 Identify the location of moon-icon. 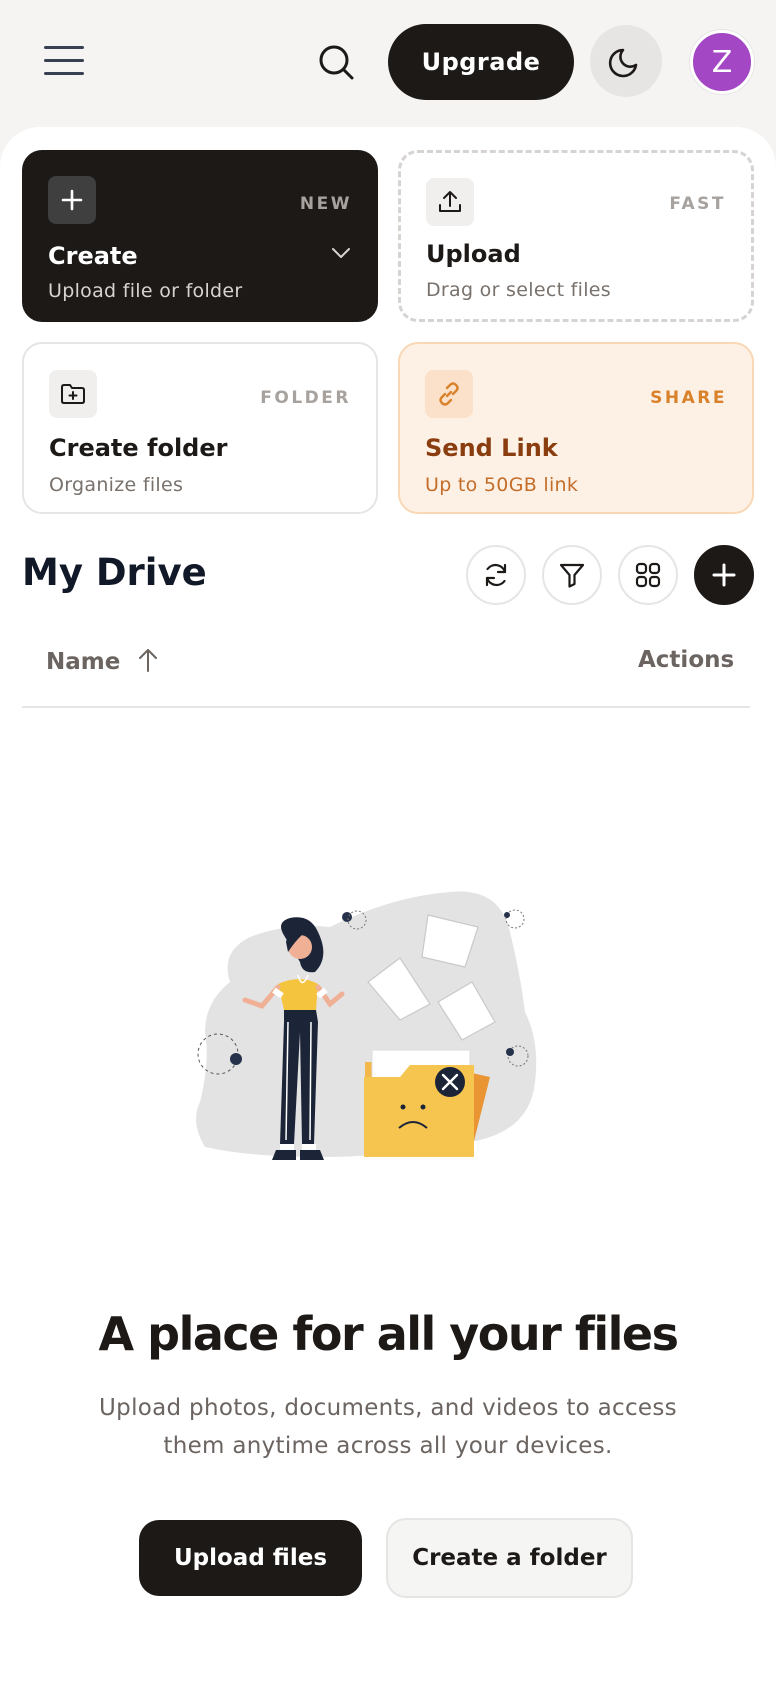
(626, 61).